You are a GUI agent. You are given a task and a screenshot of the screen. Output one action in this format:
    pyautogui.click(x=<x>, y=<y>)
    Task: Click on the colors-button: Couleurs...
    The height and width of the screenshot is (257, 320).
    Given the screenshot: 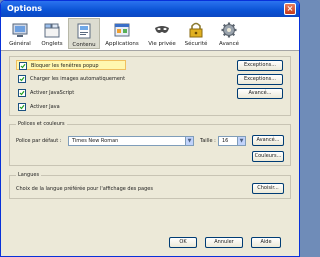 What is the action you would take?
    pyautogui.click(x=268, y=156)
    